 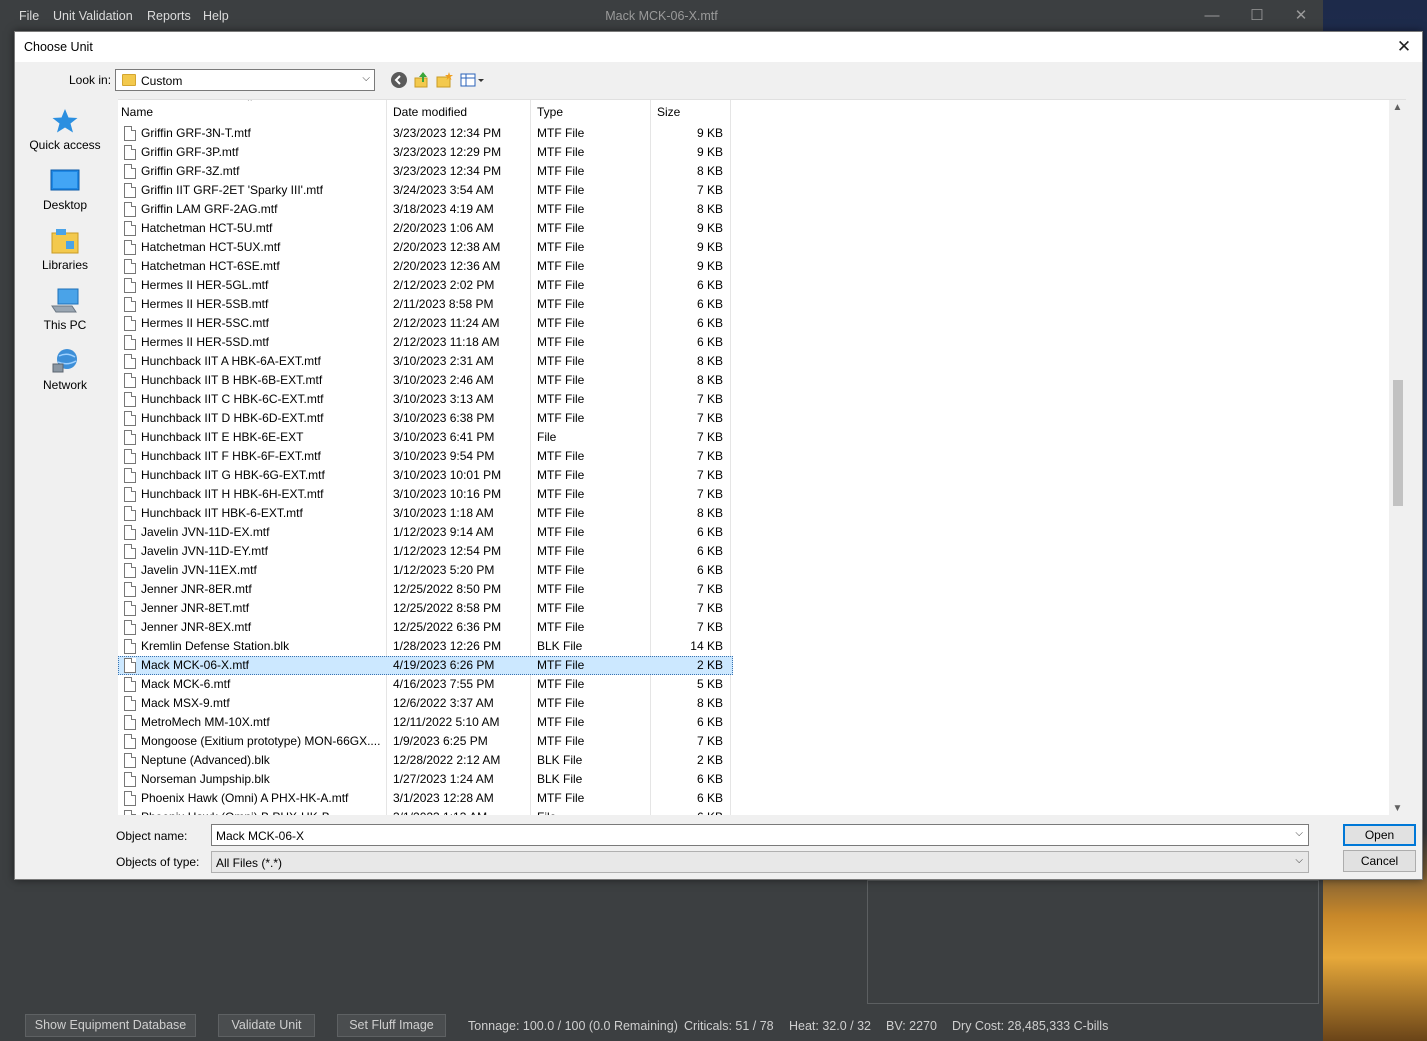 I want to click on file-name: Hunchback IIT D HBK-6D-EXT.mtf, so click(x=232, y=418).